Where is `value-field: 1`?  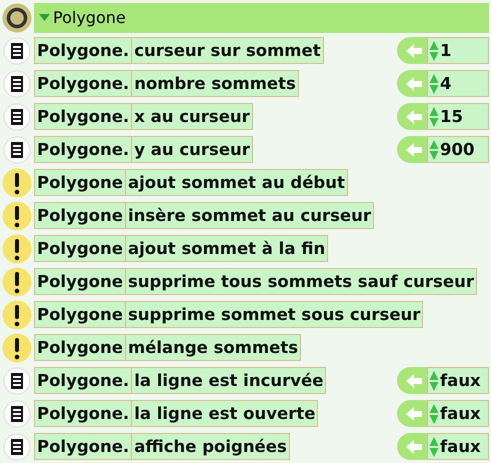
value-field: 1 is located at coordinates (458, 50).